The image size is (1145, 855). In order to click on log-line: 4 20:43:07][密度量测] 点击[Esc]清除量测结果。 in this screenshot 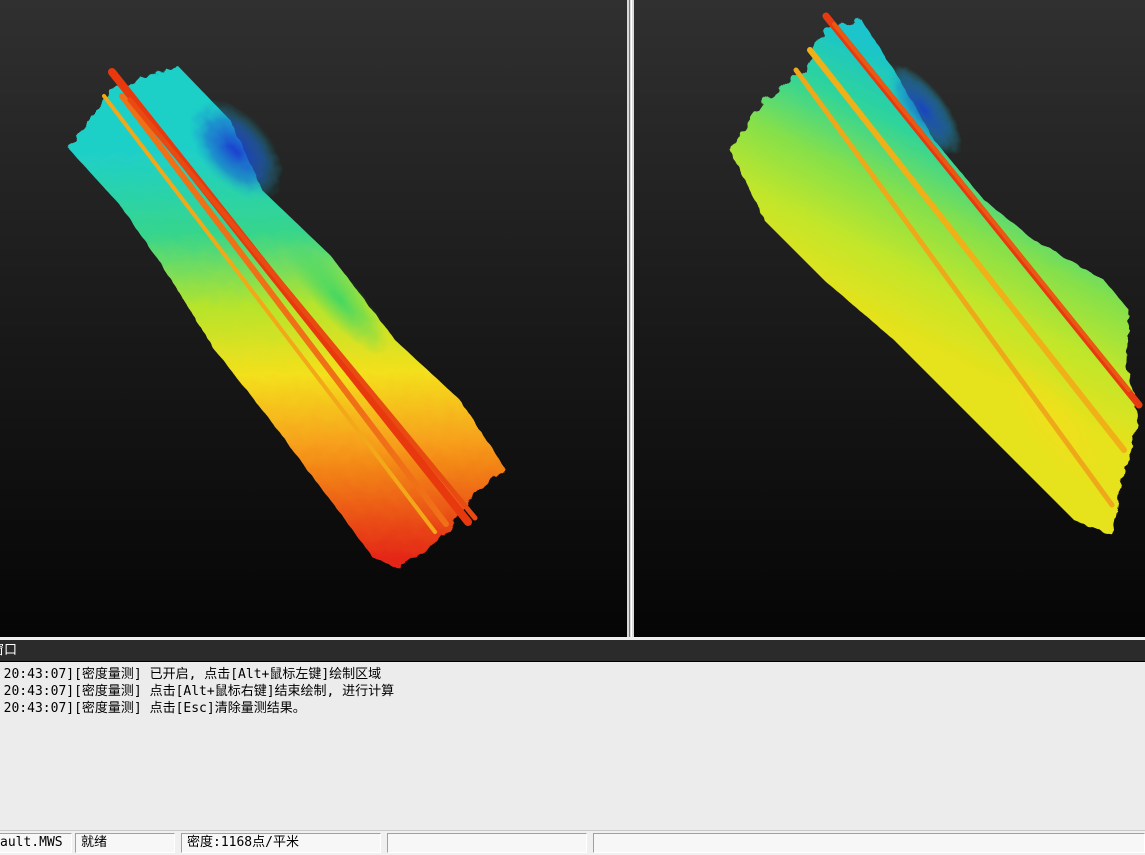, I will do `click(153, 708)`.